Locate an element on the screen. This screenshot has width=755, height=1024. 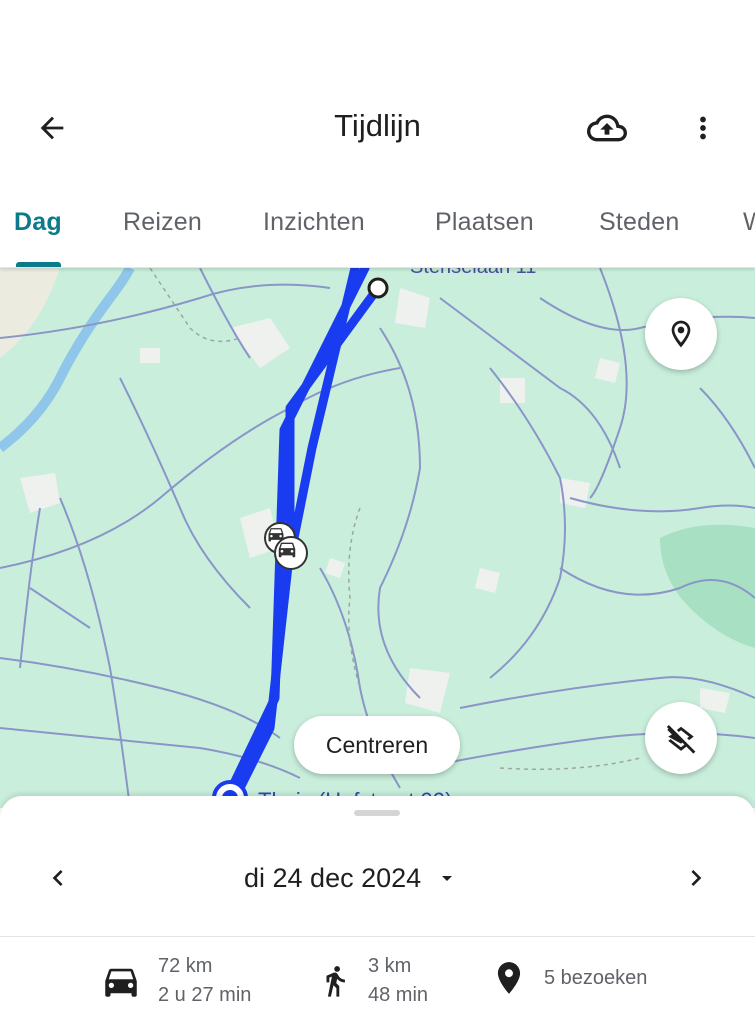
backup-button is located at coordinates (607, 128).